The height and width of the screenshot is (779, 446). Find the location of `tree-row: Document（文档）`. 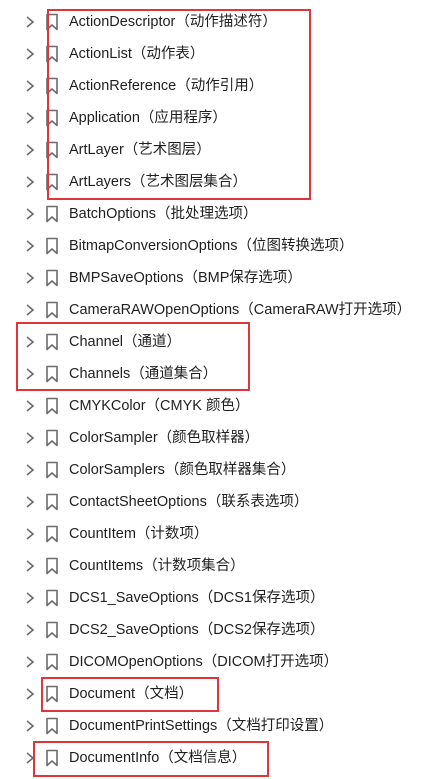

tree-row: Document（文档） is located at coordinates (223, 694).